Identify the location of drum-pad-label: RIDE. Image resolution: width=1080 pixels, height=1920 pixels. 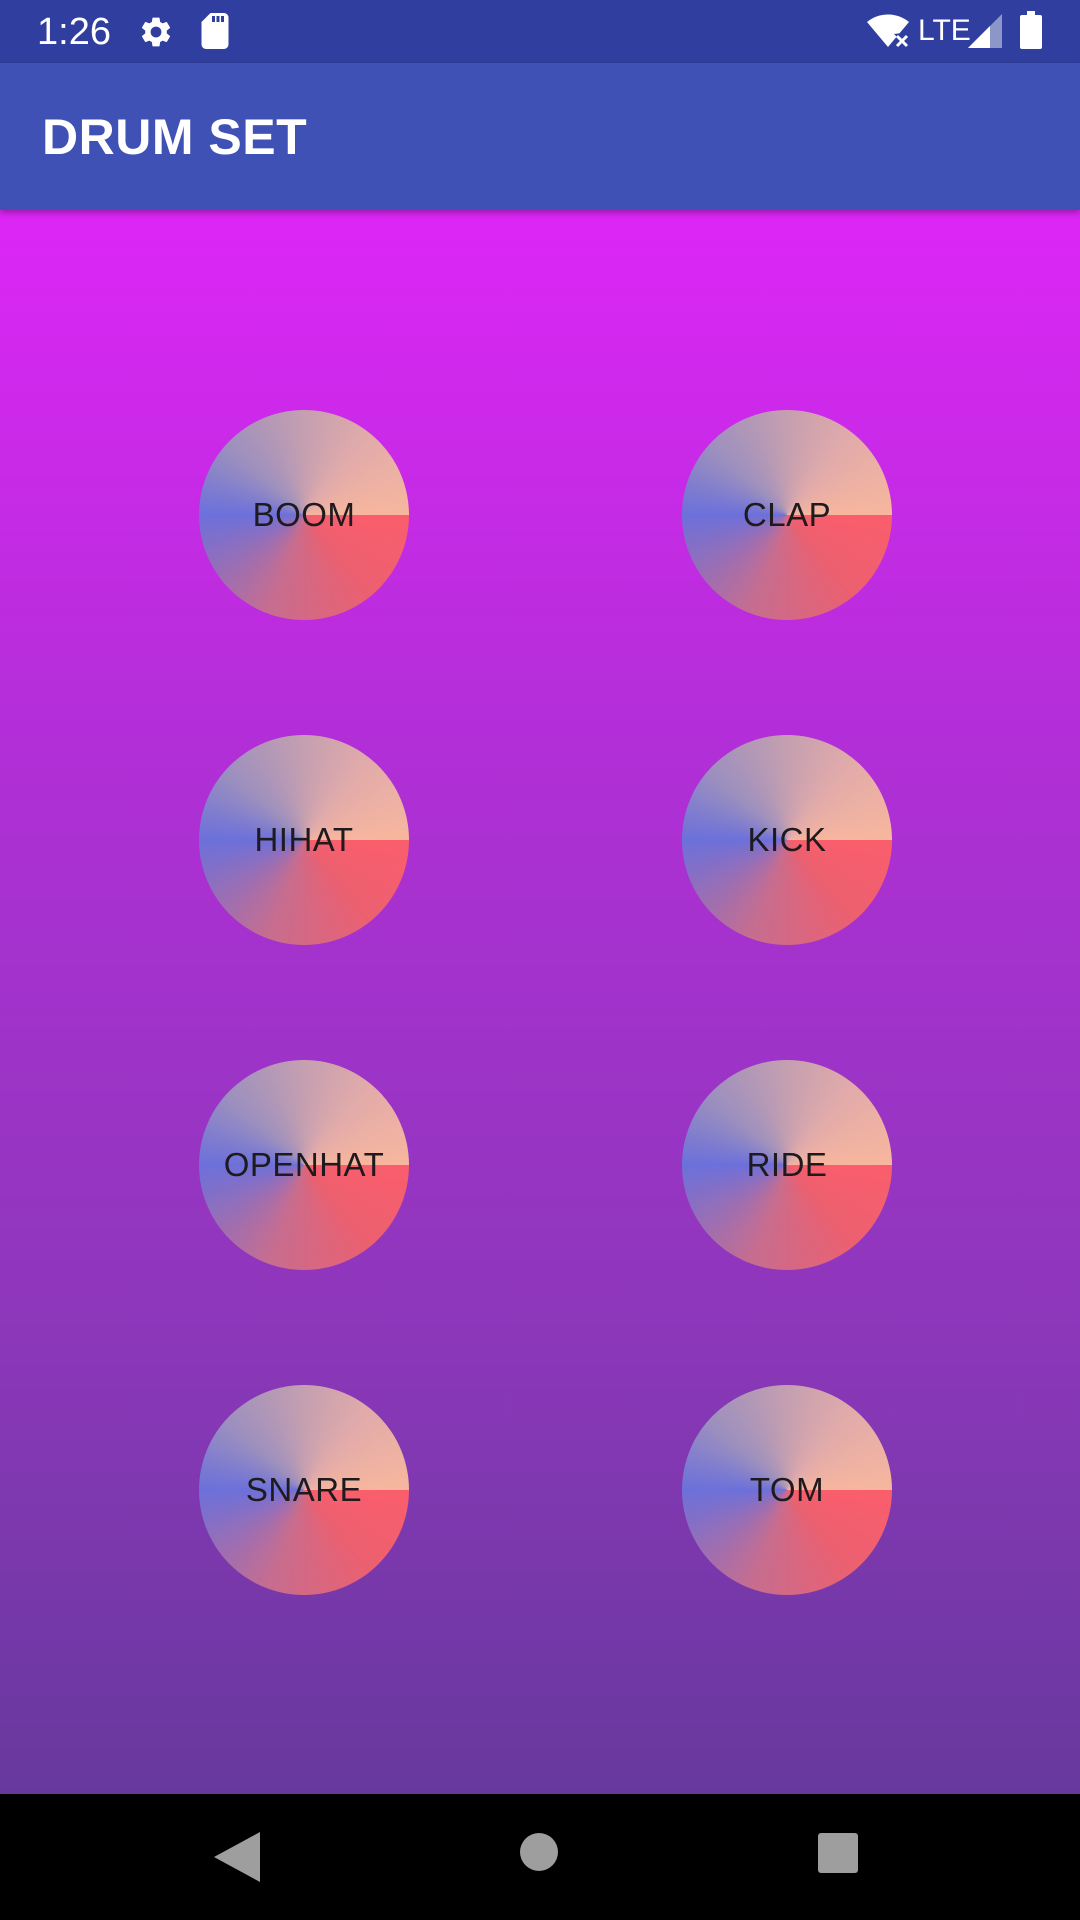
(787, 1164).